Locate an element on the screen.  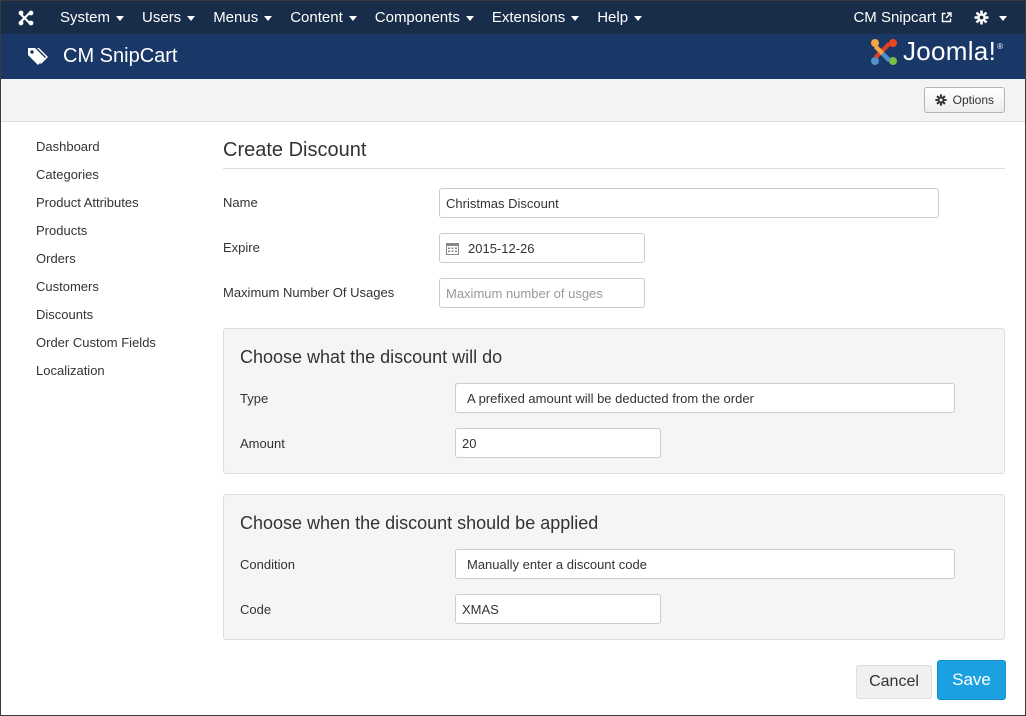
menu-label: Menus is located at coordinates (236, 17).